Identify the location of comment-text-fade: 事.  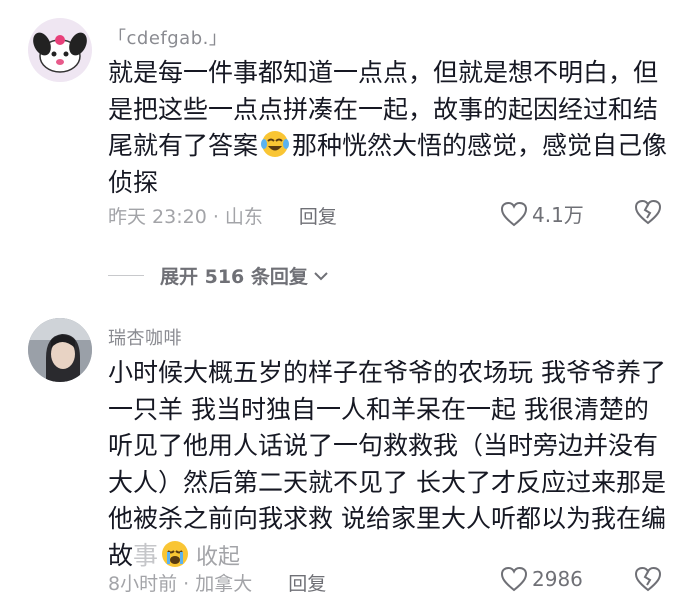
(146, 555).